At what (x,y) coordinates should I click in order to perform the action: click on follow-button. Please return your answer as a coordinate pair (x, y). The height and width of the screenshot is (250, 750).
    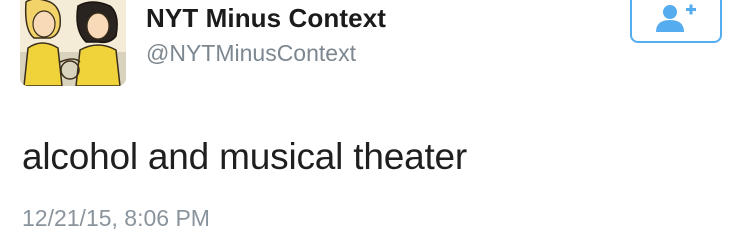
    Looking at the image, I should click on (676, 21).